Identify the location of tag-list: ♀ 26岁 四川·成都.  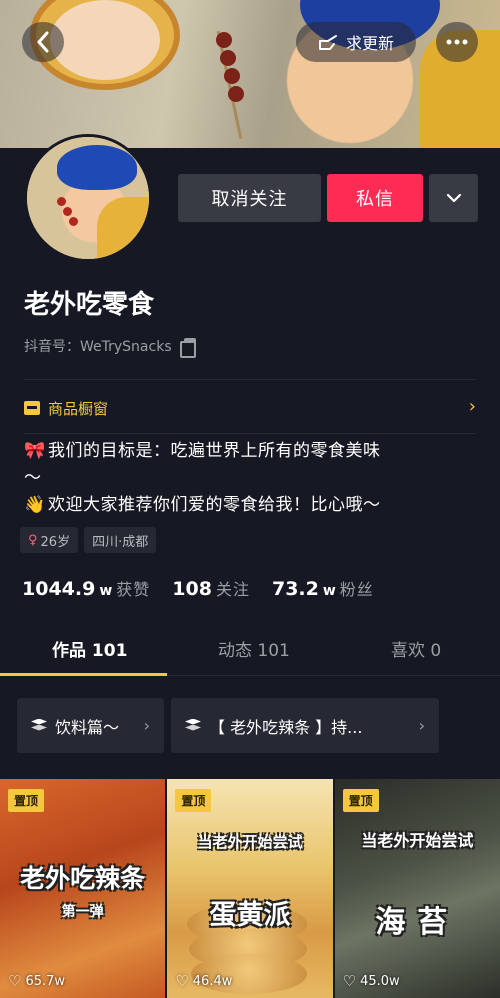
(88, 540).